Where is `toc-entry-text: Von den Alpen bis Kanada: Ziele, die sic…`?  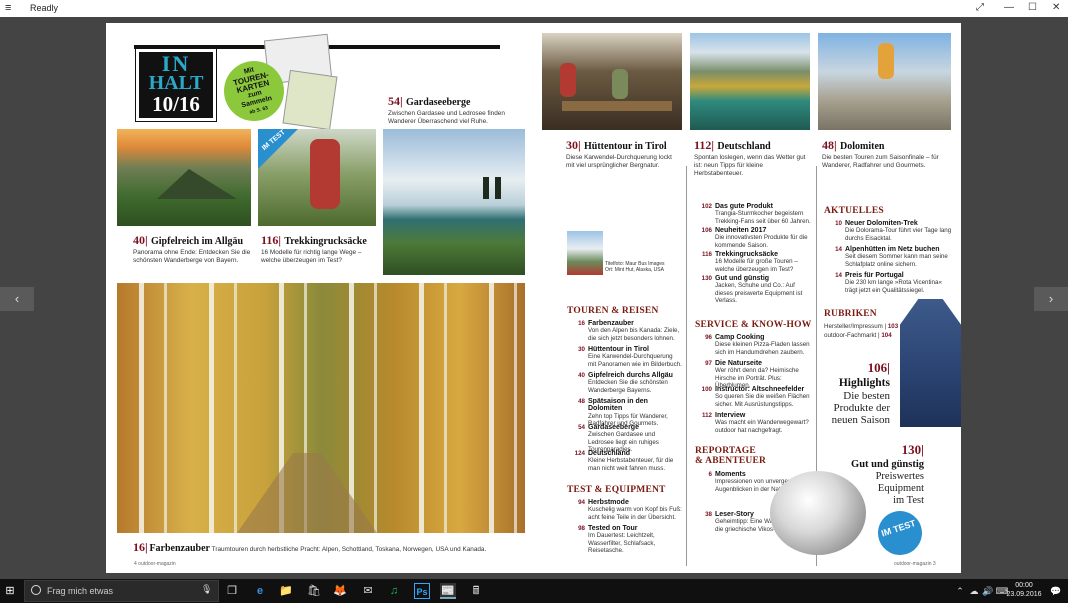 toc-entry-text: Von den Alpen bis Kanada: Ziele, die sic… is located at coordinates (634, 334).